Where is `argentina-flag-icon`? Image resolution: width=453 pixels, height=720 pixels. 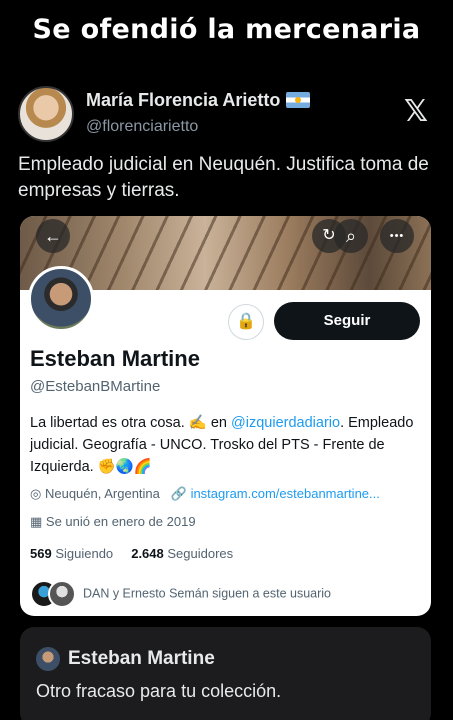 argentina-flag-icon is located at coordinates (298, 100).